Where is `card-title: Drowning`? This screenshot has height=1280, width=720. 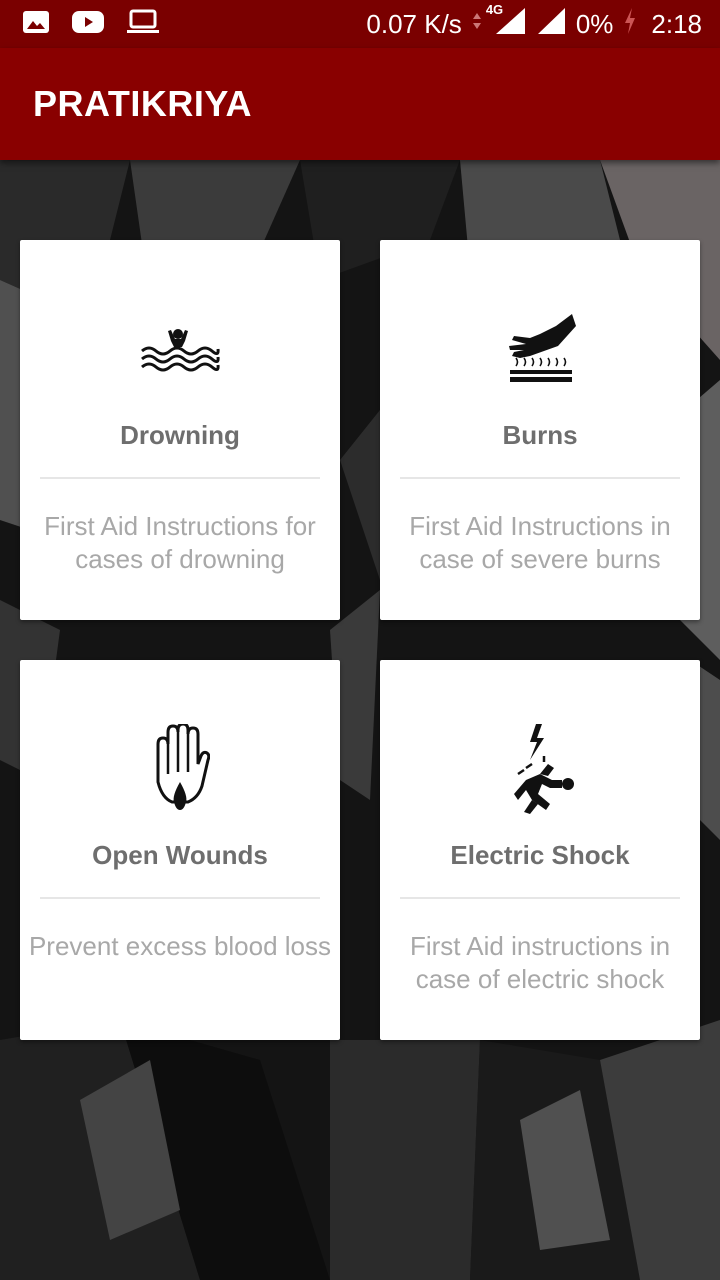
card-title: Drowning is located at coordinates (180, 435).